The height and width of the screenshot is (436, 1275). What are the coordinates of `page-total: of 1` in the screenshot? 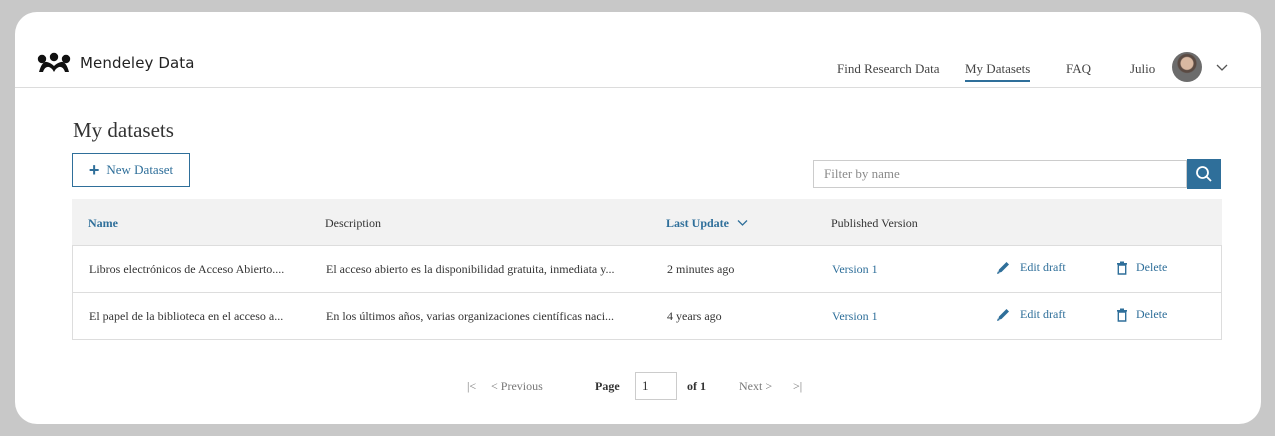 It's located at (696, 386).